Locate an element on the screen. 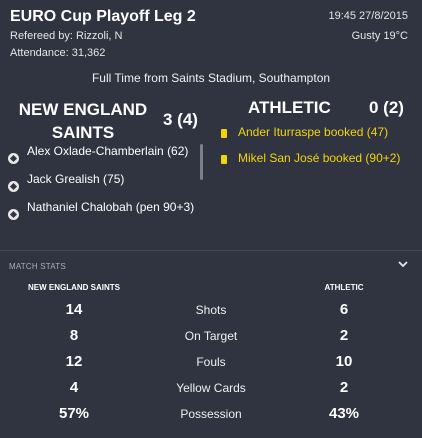 The image size is (422, 438). stat-label: Shots is located at coordinates (211, 310).